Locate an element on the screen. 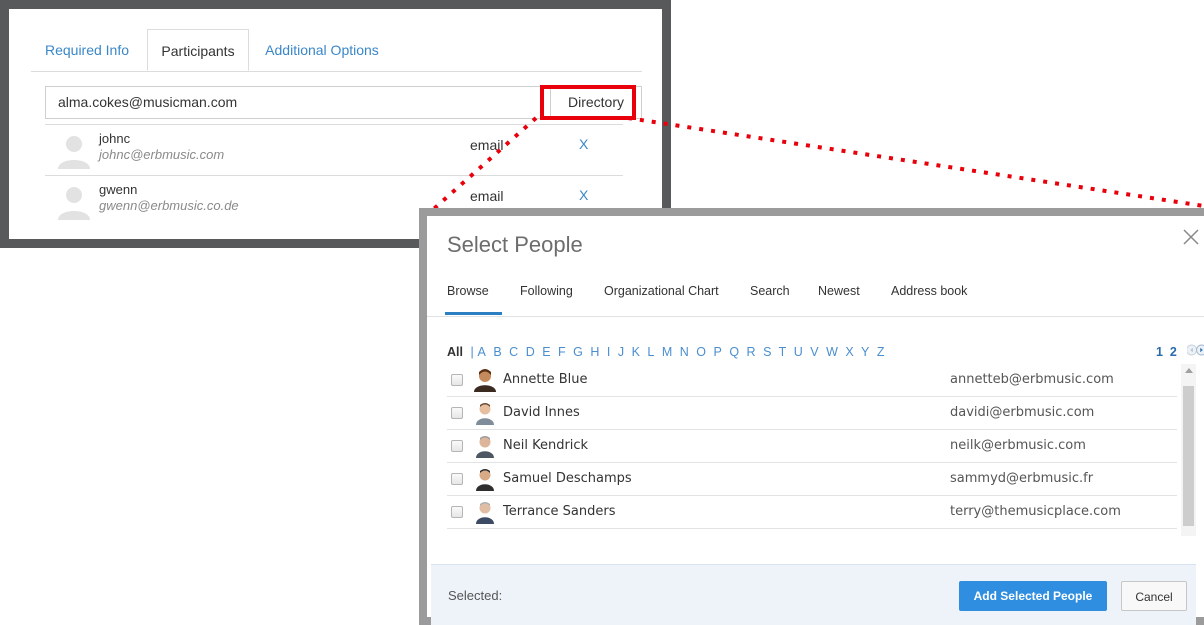  email-input-value: alma.cokes@musicman.com is located at coordinates (147, 102).